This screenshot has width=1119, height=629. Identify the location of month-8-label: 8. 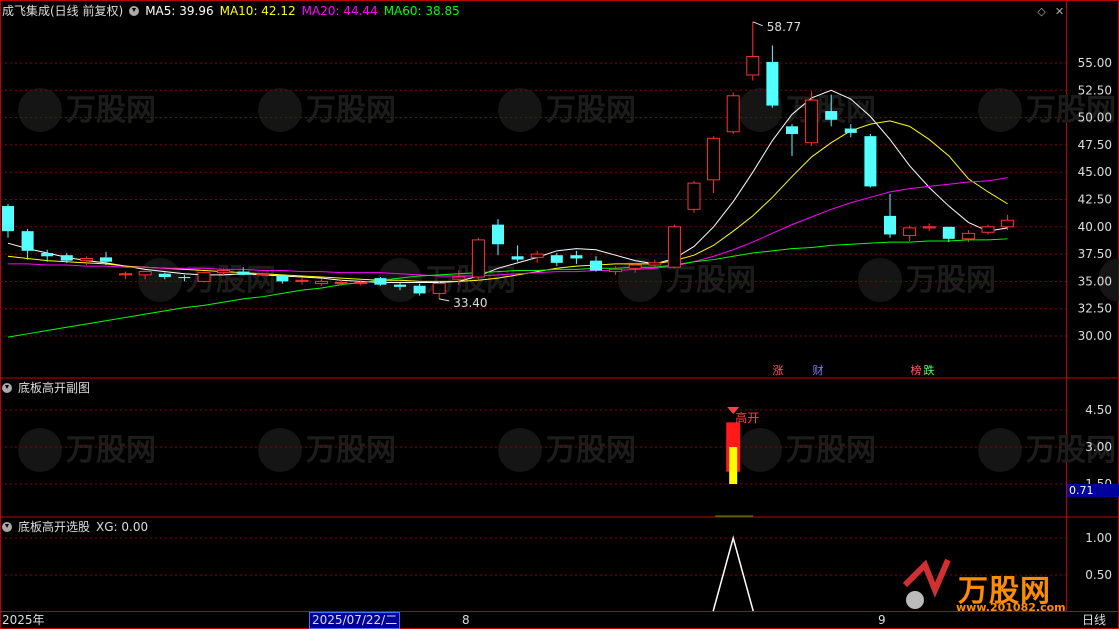
(466, 620).